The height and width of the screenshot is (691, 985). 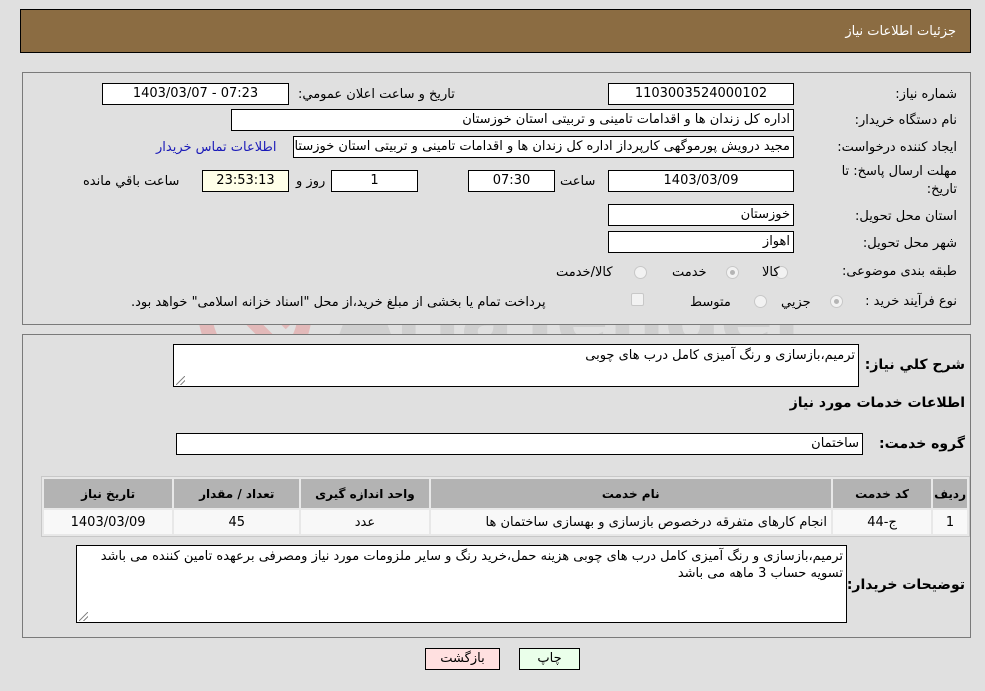 I want to click on service-group-label: گروه خدمت:, so click(x=922, y=444).